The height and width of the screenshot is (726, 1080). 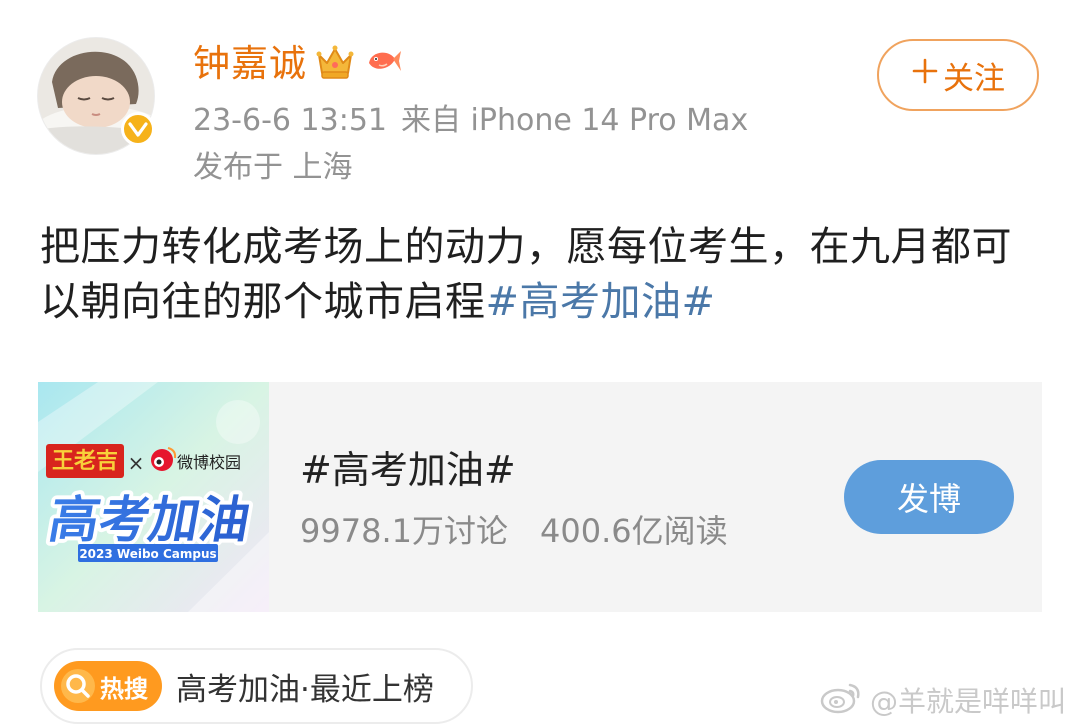 What do you see at coordinates (335, 64) in the screenshot?
I see `crown-icon` at bounding box center [335, 64].